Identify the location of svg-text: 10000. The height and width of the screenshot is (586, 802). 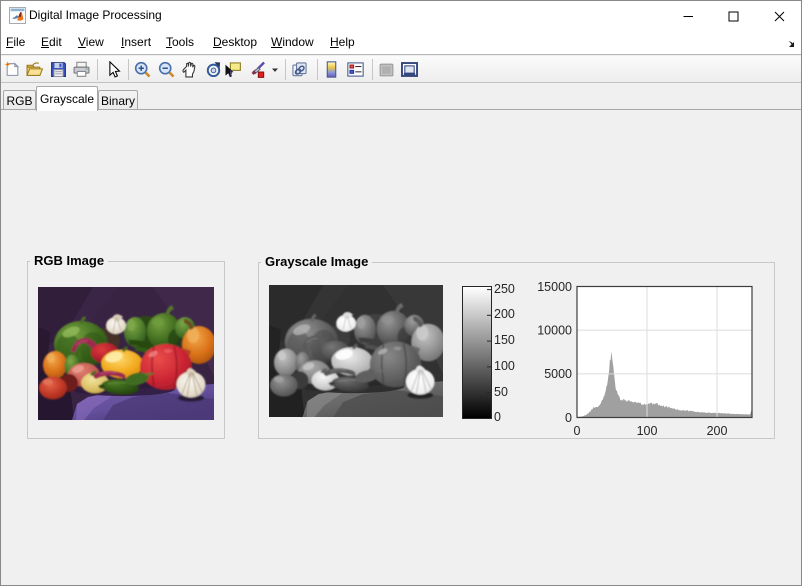
(554, 331).